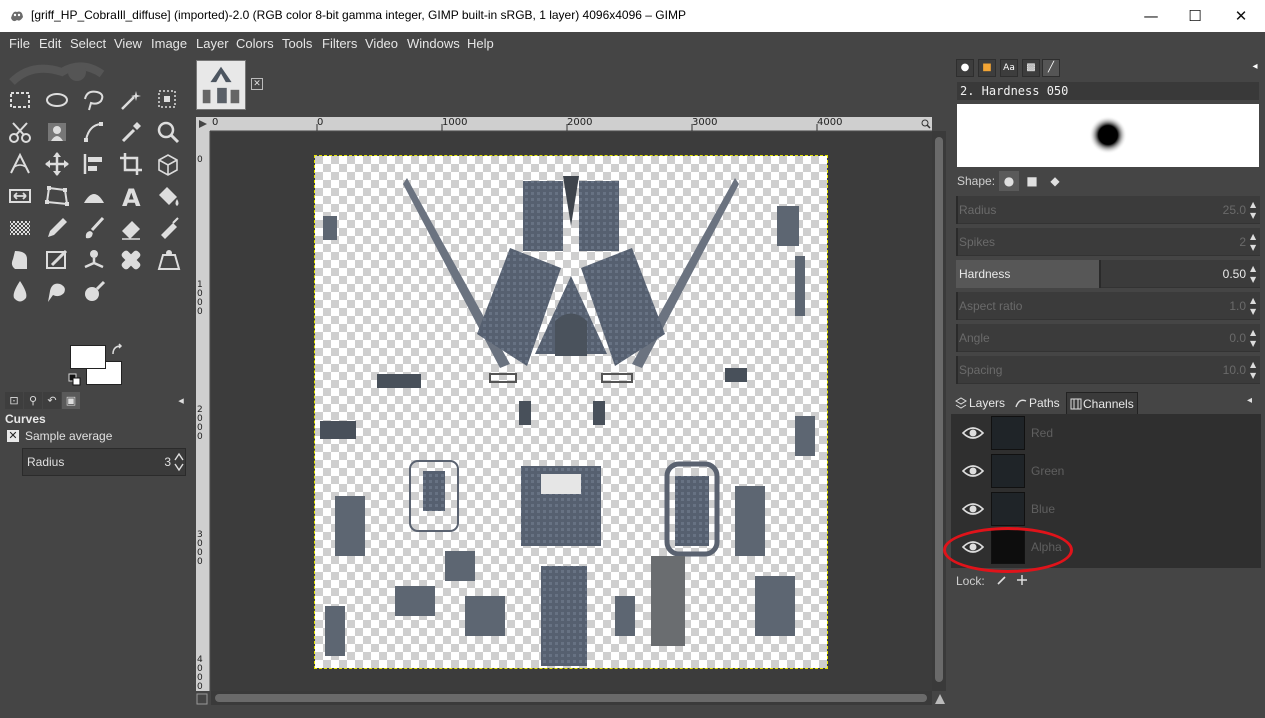  I want to click on channel-row-red: Red, so click(1106, 433).